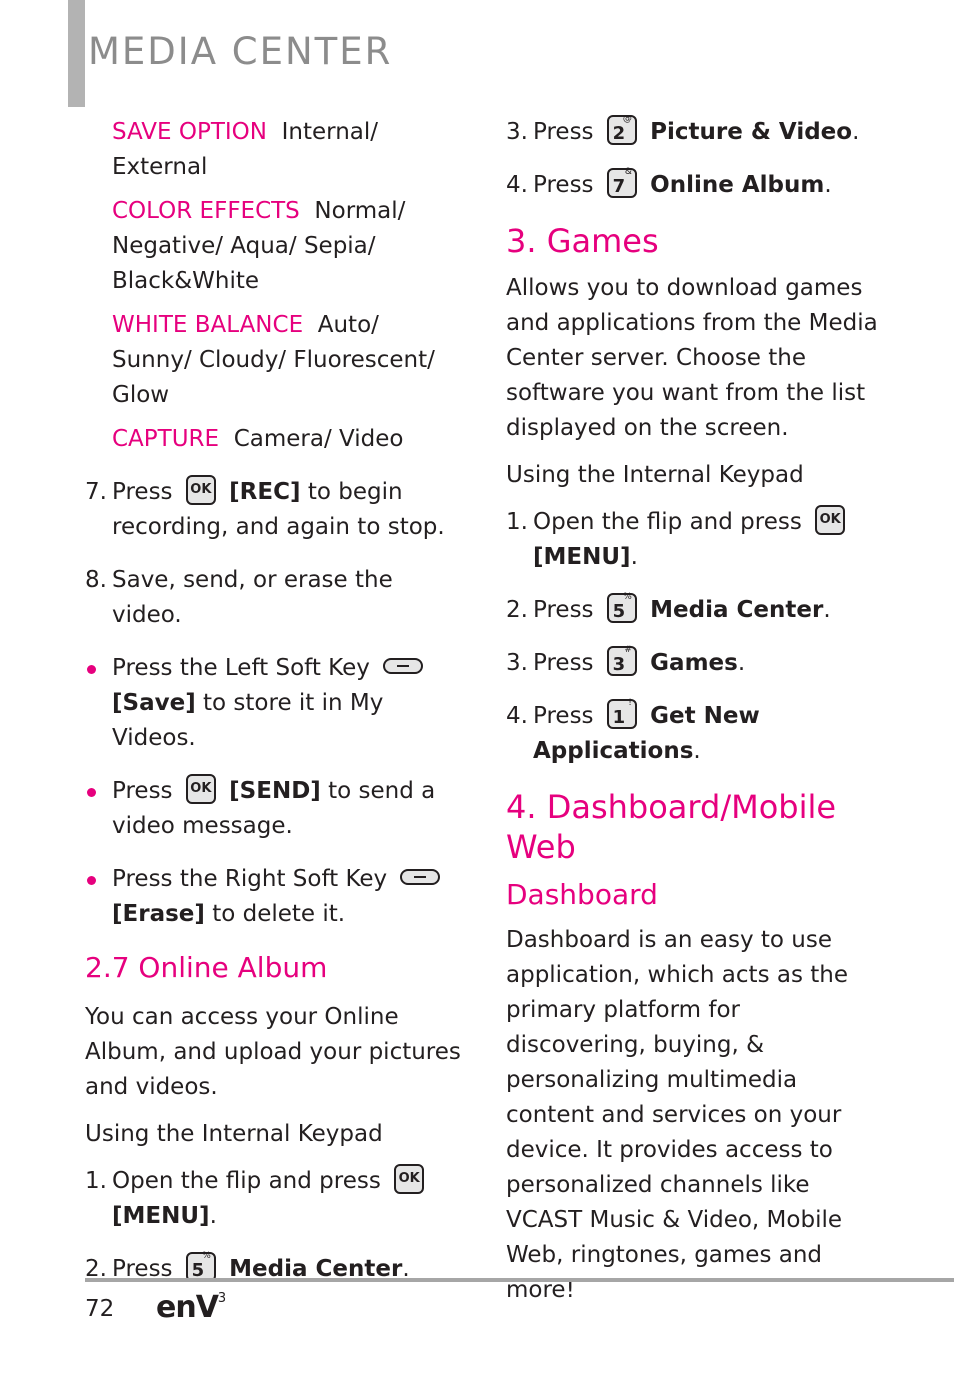  Describe the element at coordinates (582, 241) in the screenshot. I see `section-heading-games: 3. Games` at that location.